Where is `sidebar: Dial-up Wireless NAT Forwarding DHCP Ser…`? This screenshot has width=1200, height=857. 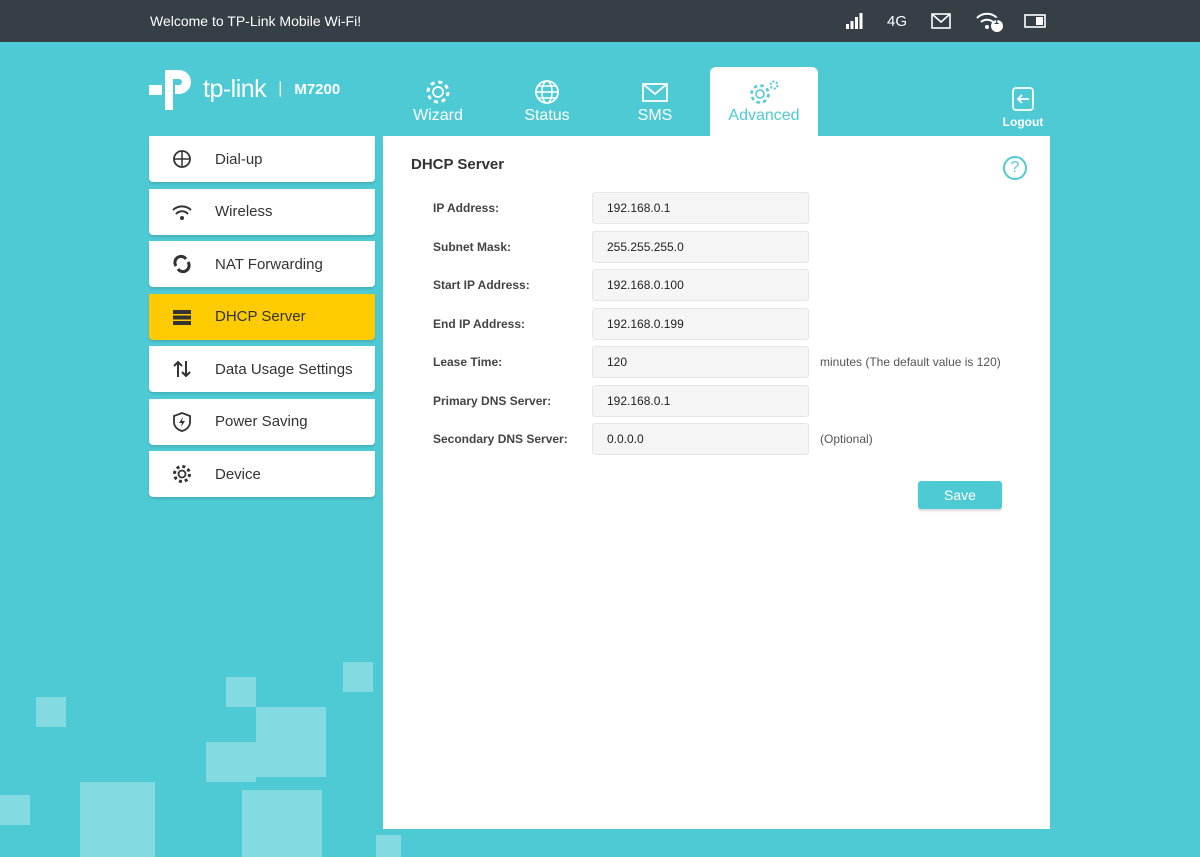 sidebar: Dial-up Wireless NAT Forwarding DHCP Ser… is located at coordinates (262, 320).